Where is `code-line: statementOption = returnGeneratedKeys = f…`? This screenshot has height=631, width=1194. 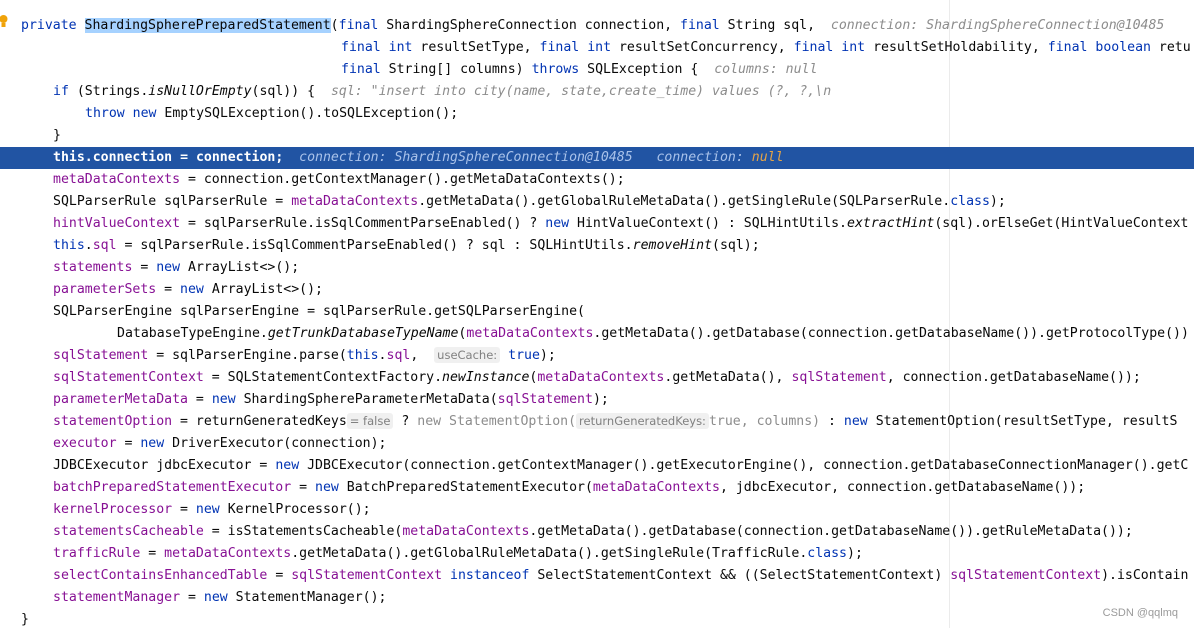
code-line: statementOption = returnGeneratedKeys = f… is located at coordinates (597, 422).